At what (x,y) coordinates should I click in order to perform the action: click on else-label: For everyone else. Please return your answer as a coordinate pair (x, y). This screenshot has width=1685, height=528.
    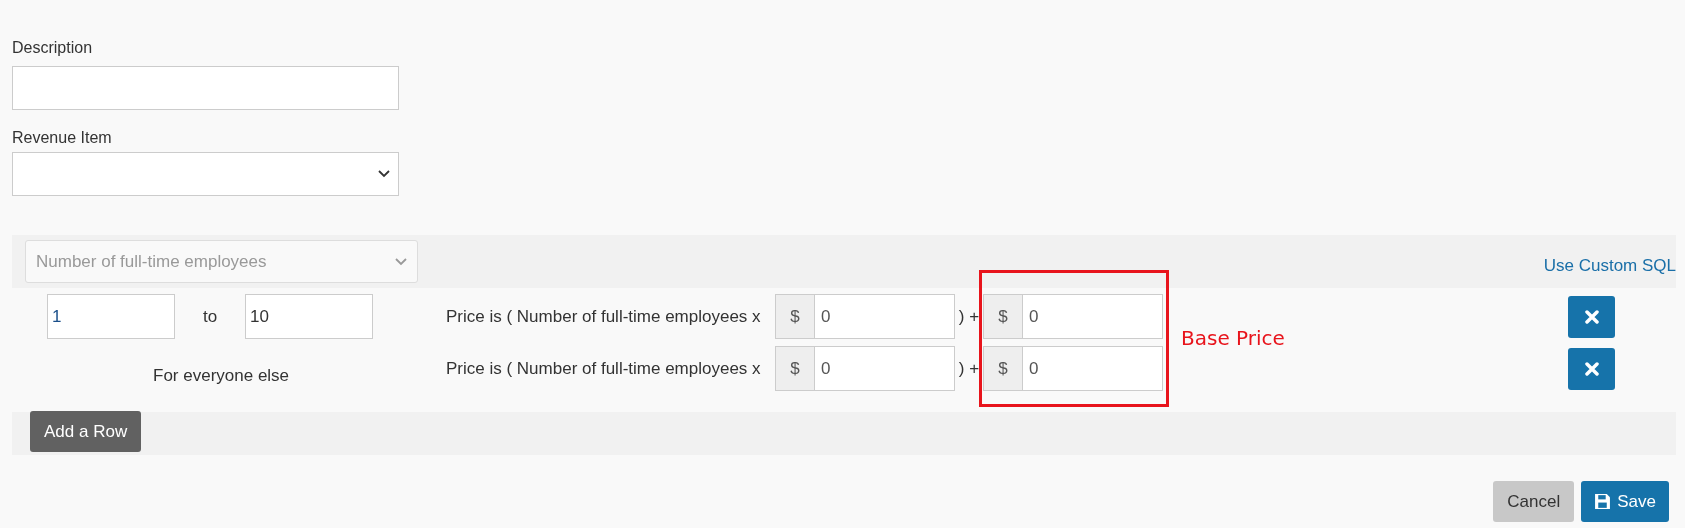
    Looking at the image, I should click on (221, 375).